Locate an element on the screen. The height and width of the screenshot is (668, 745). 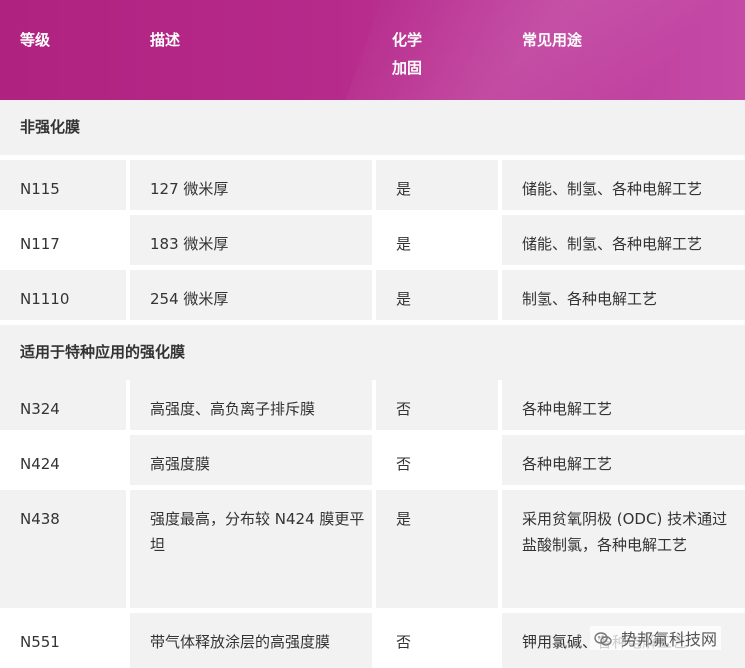
cell-use: 制氢、各种电解工艺 is located at coordinates (623, 295).